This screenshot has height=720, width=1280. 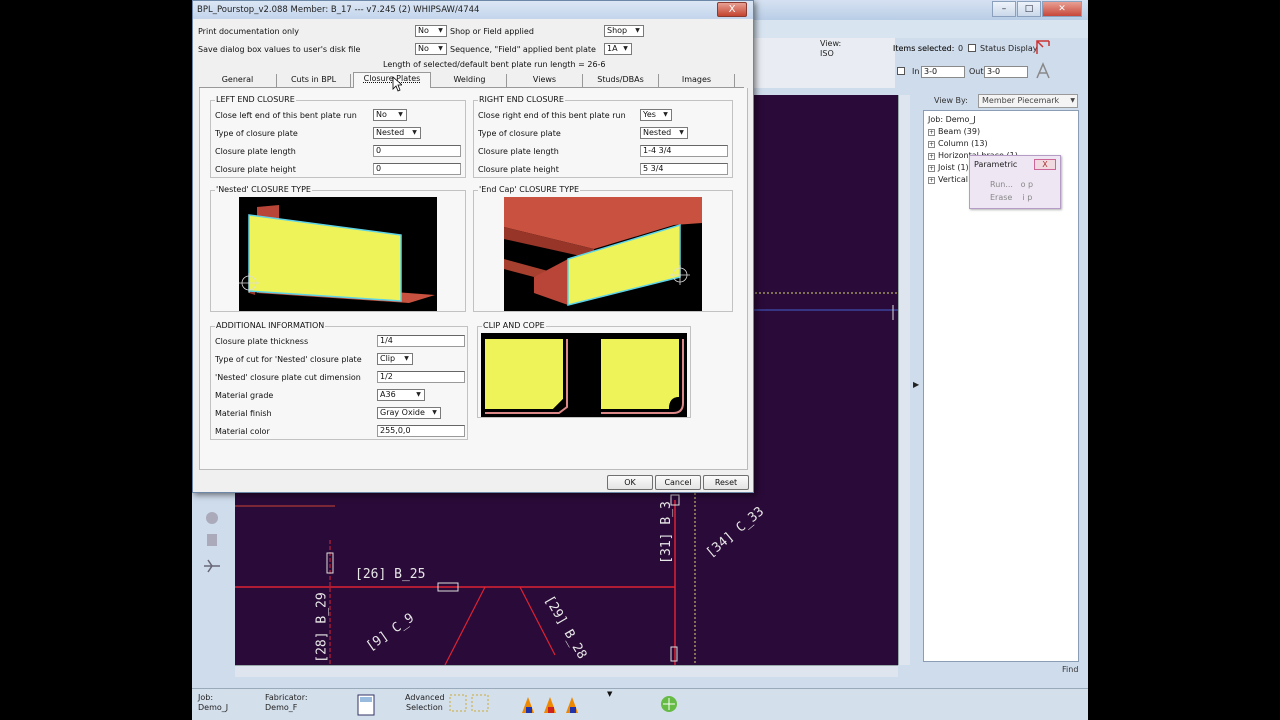 I want to click on ok-button: OK, so click(x=630, y=482).